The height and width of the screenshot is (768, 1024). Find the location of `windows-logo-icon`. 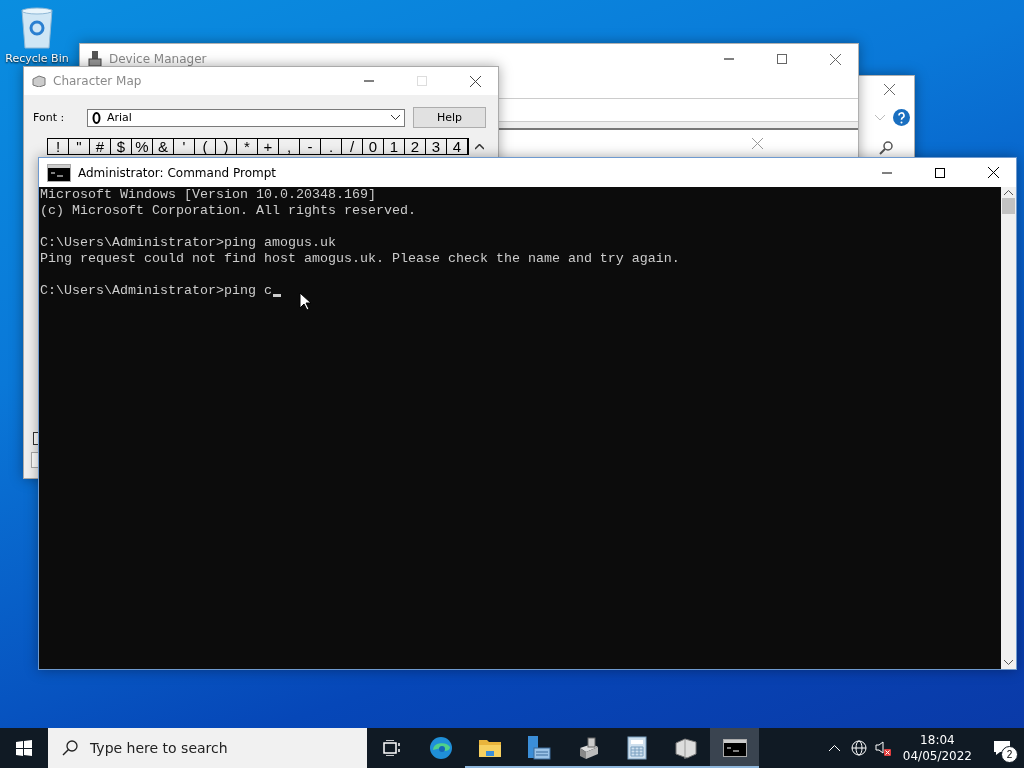

windows-logo-icon is located at coordinates (24, 748).